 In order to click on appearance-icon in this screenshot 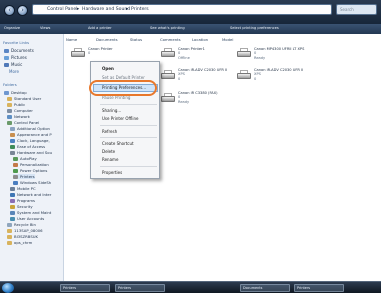, I will do `click(12, 135)`.